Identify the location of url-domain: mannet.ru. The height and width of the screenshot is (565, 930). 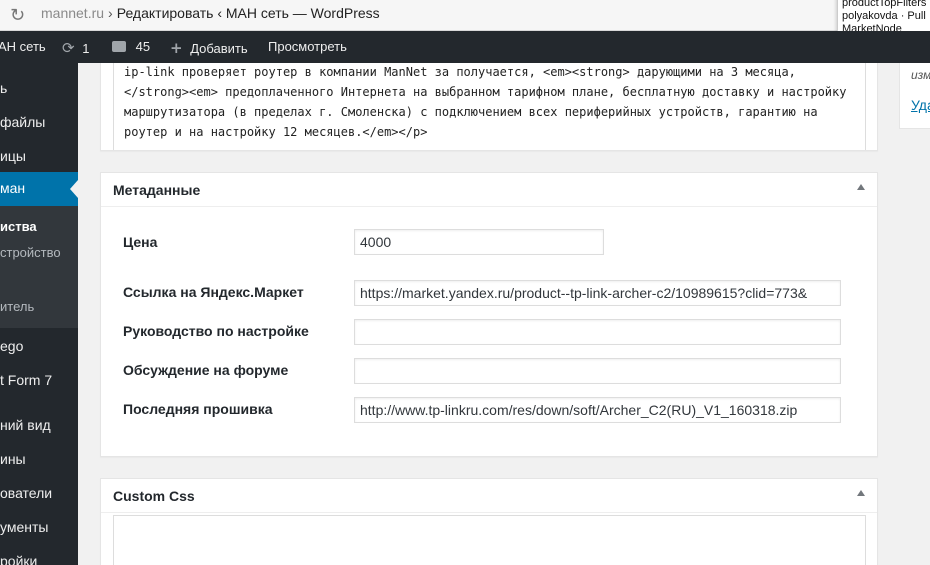
(73, 13).